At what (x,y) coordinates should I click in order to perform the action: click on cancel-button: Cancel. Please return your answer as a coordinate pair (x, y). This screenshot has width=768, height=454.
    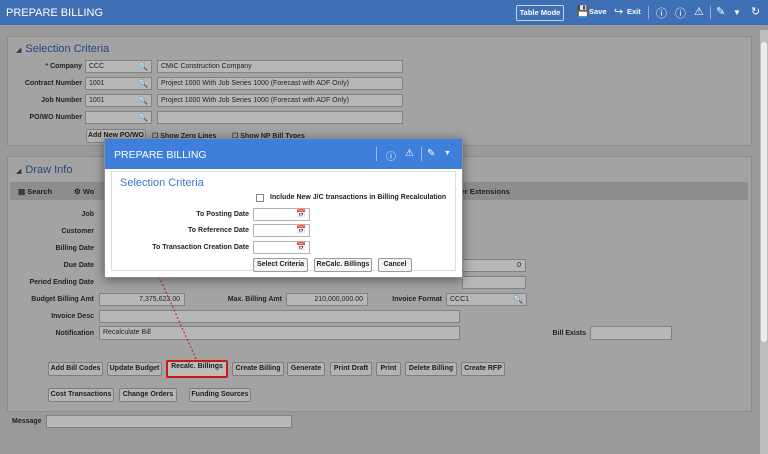
    Looking at the image, I should click on (395, 265).